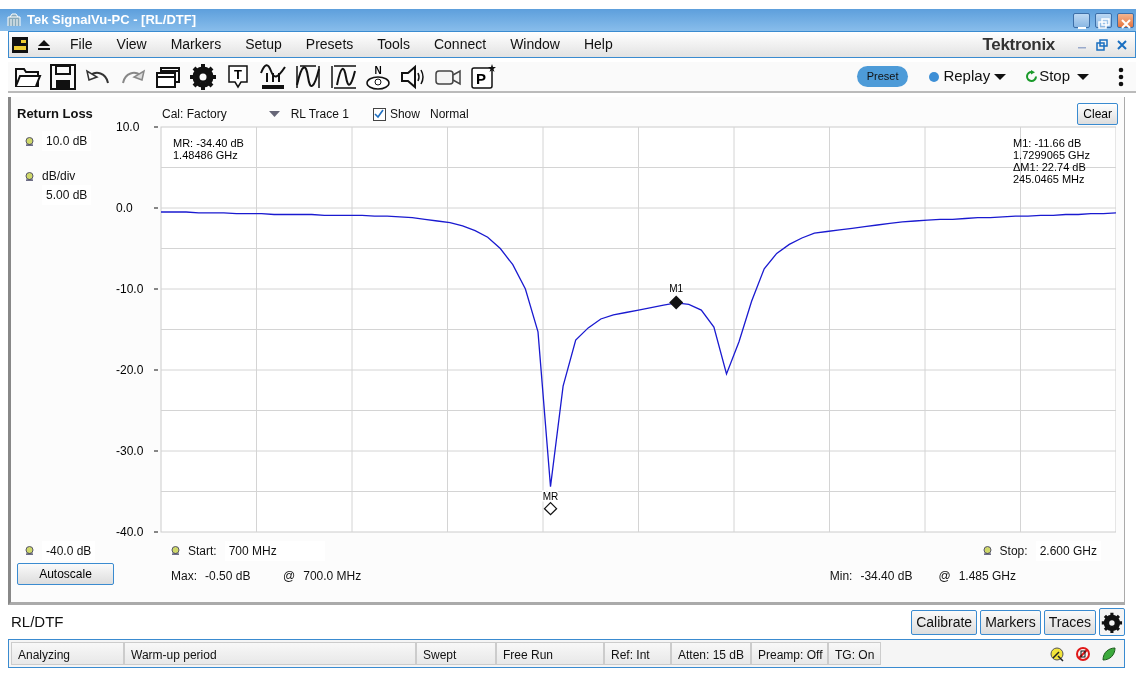  I want to click on more-icon, so click(1121, 76).